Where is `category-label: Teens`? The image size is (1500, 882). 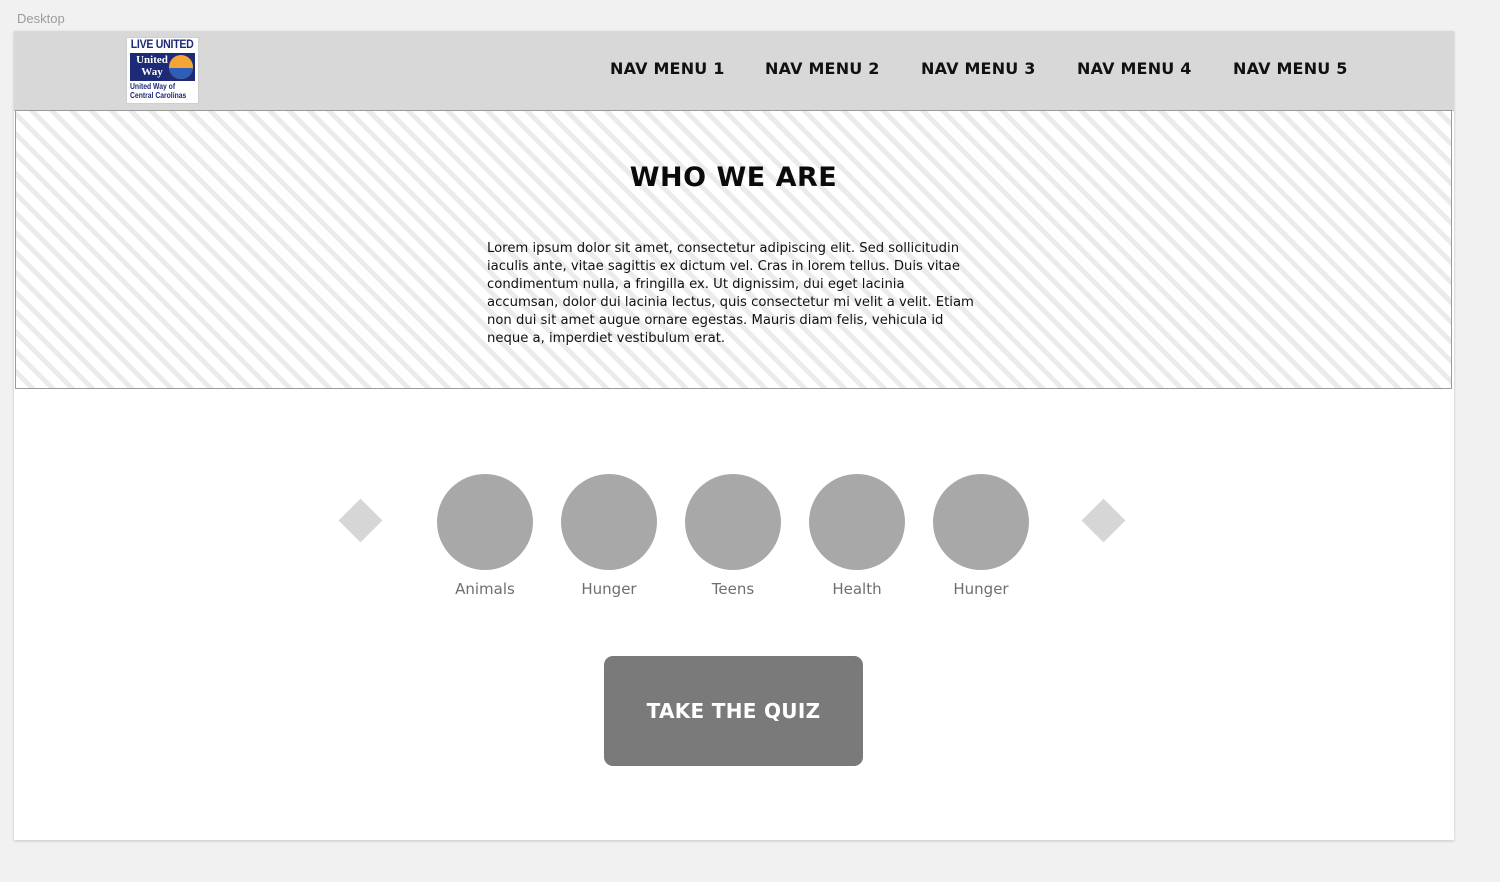
category-label: Teens is located at coordinates (733, 589).